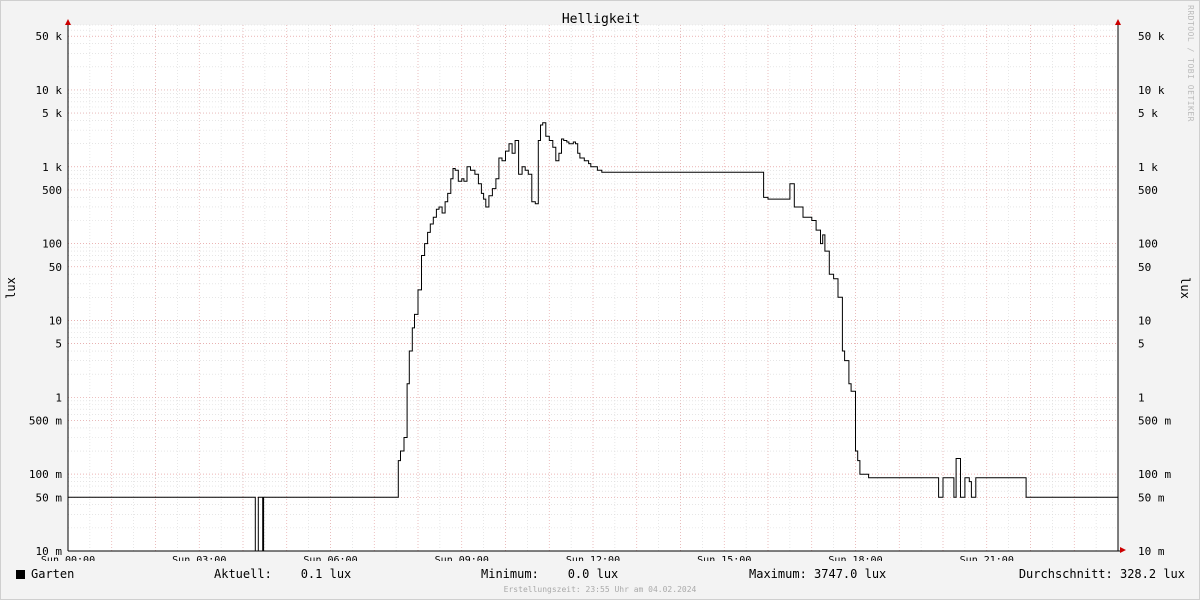 This screenshot has width=1200, height=600. I want to click on legend-maximum: Maximum: 3747.0 lux, so click(818, 574).